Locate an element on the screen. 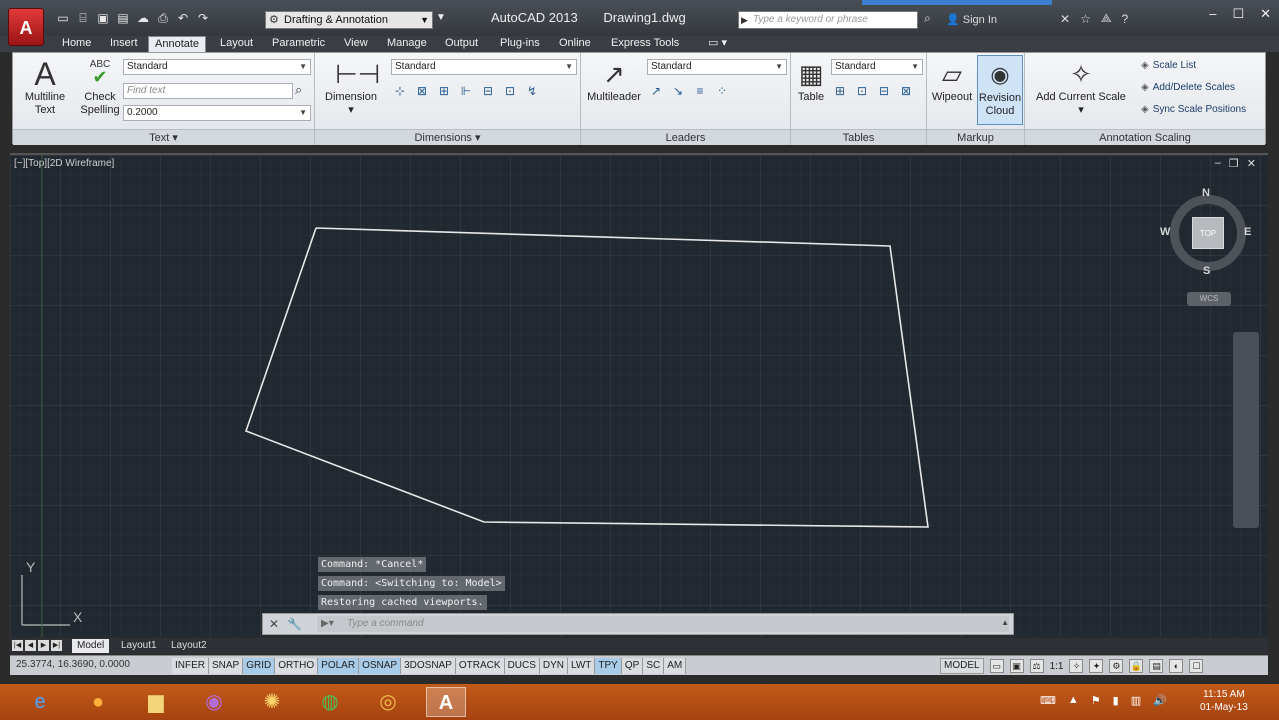 This screenshot has height=720, width=1279. status-toggle-sc: SC is located at coordinates (654, 666).